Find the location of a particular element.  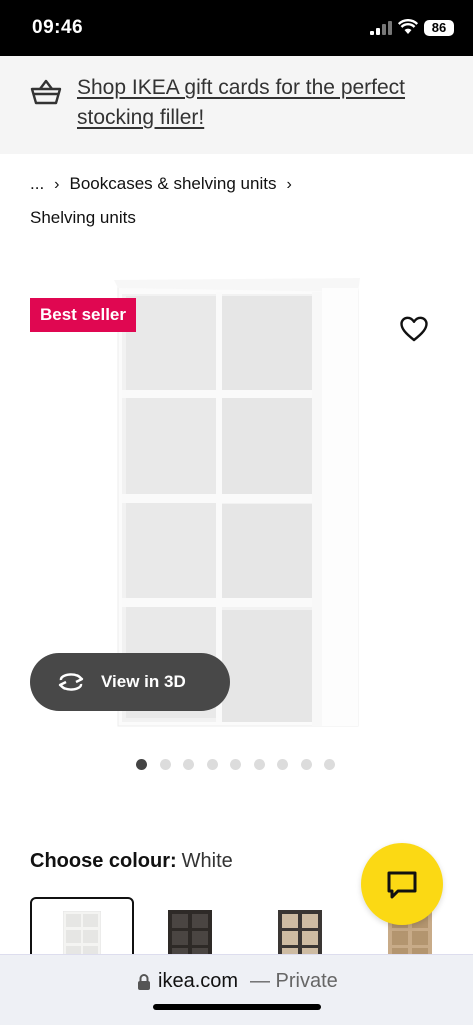

heart-icon is located at coordinates (414, 329).